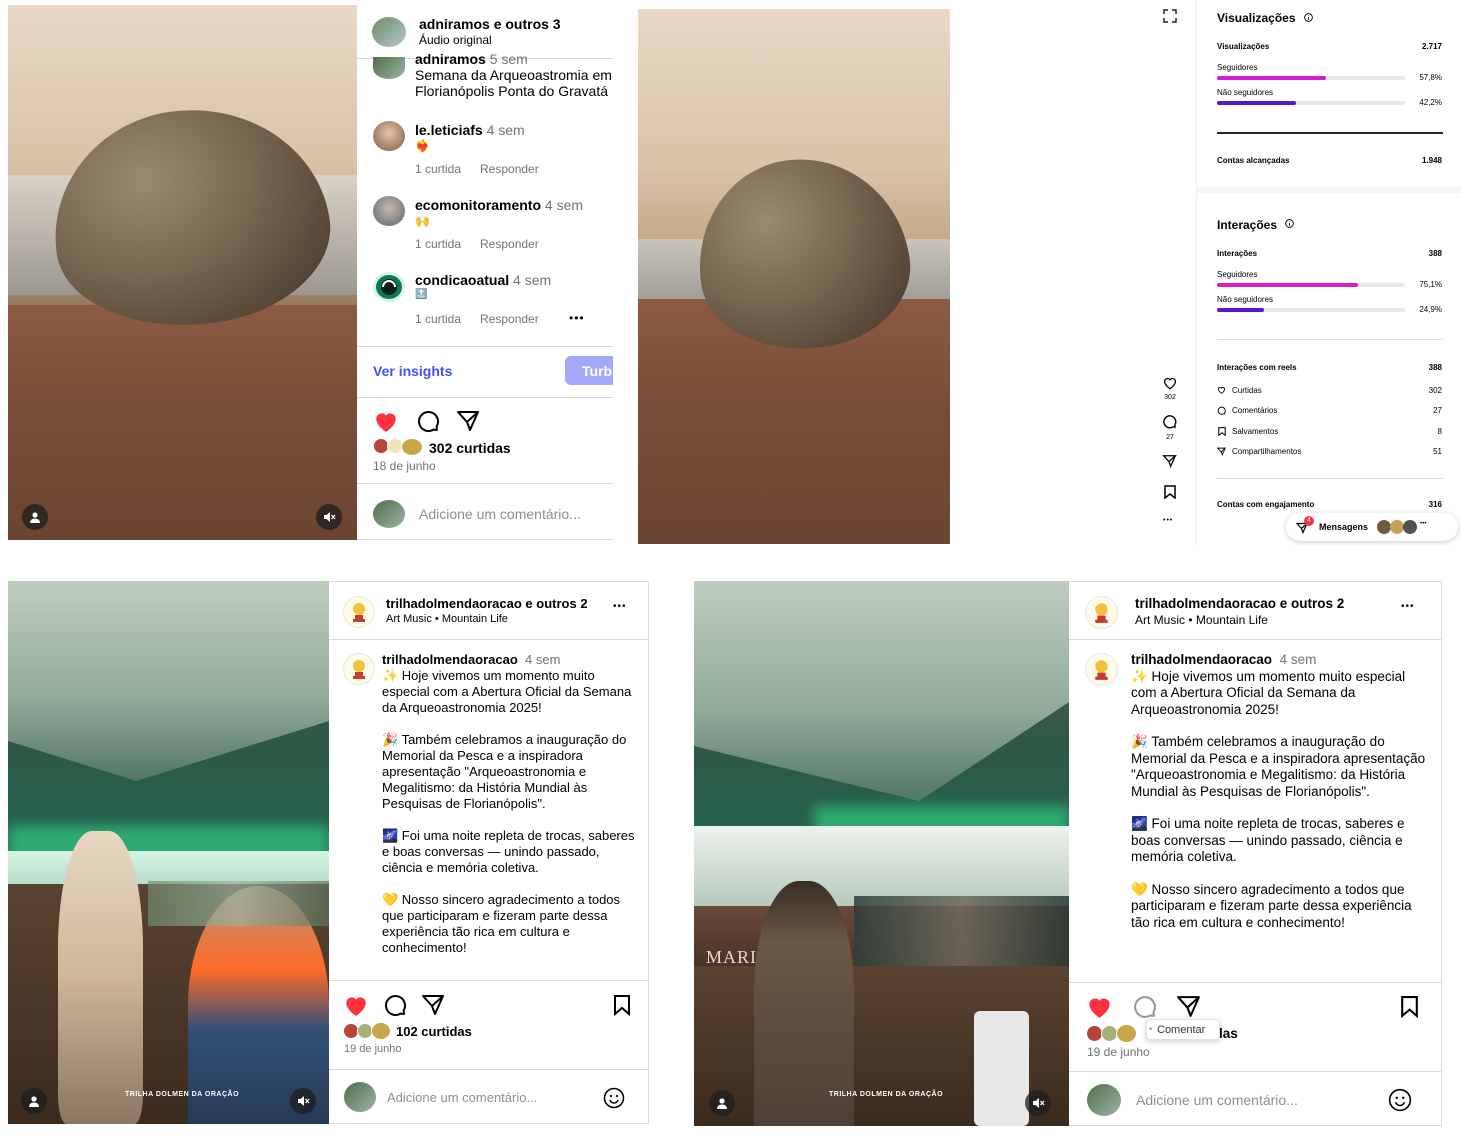 The height and width of the screenshot is (1139, 1461). I want to click on shares-row-value: 51, so click(1437, 451).